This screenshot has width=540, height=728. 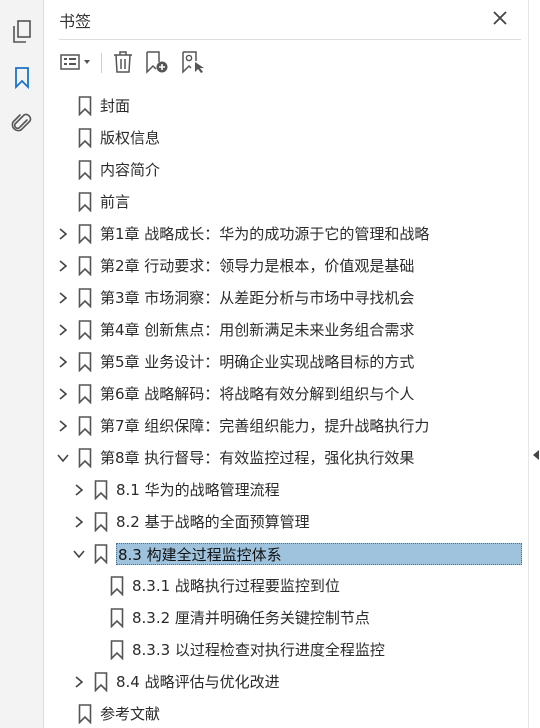 I want to click on bookmark-row: 第7章 组织保障：完善组织能力，提升战略执行力, so click(x=286, y=426).